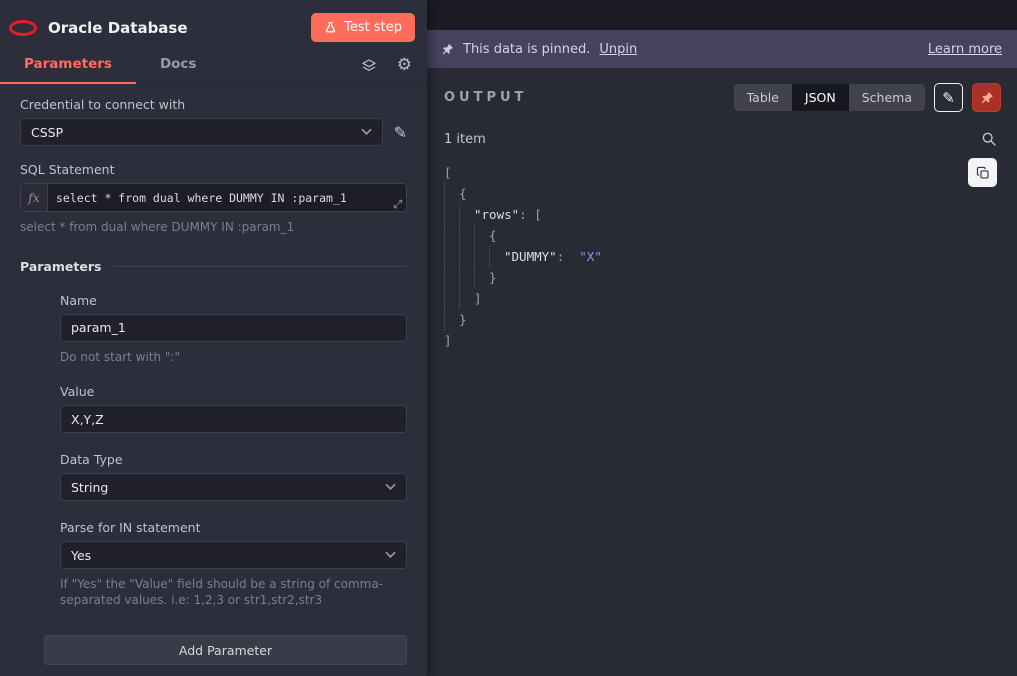 This screenshot has width=1017, height=676. Describe the element at coordinates (81, 555) in the screenshot. I see `param-parse-value: Yes` at that location.